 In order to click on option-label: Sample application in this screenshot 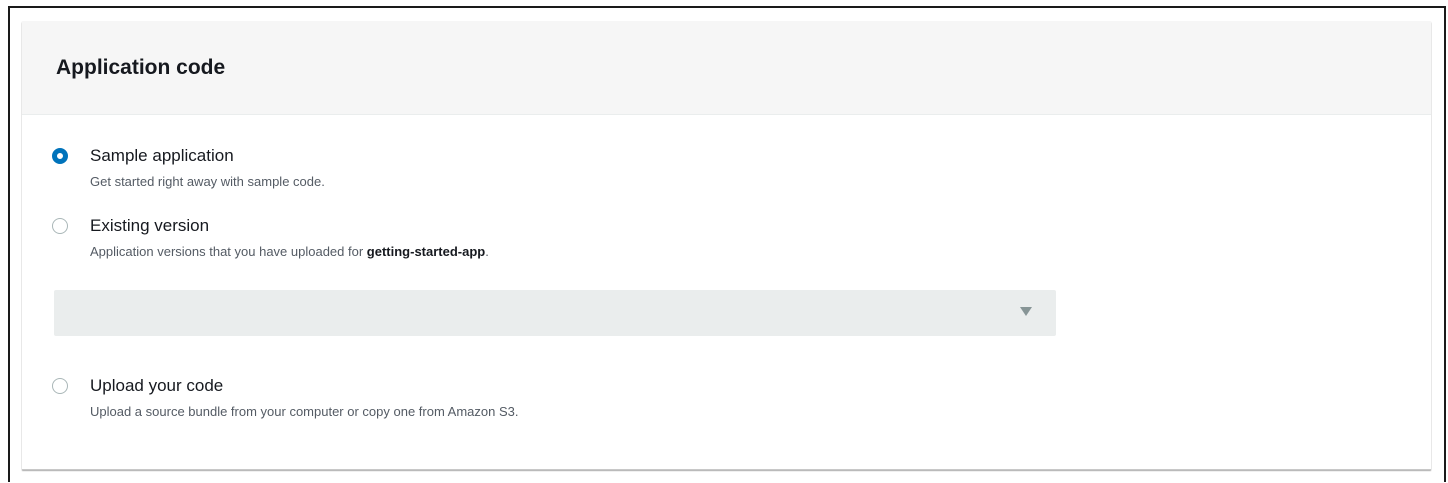, I will do `click(162, 156)`.